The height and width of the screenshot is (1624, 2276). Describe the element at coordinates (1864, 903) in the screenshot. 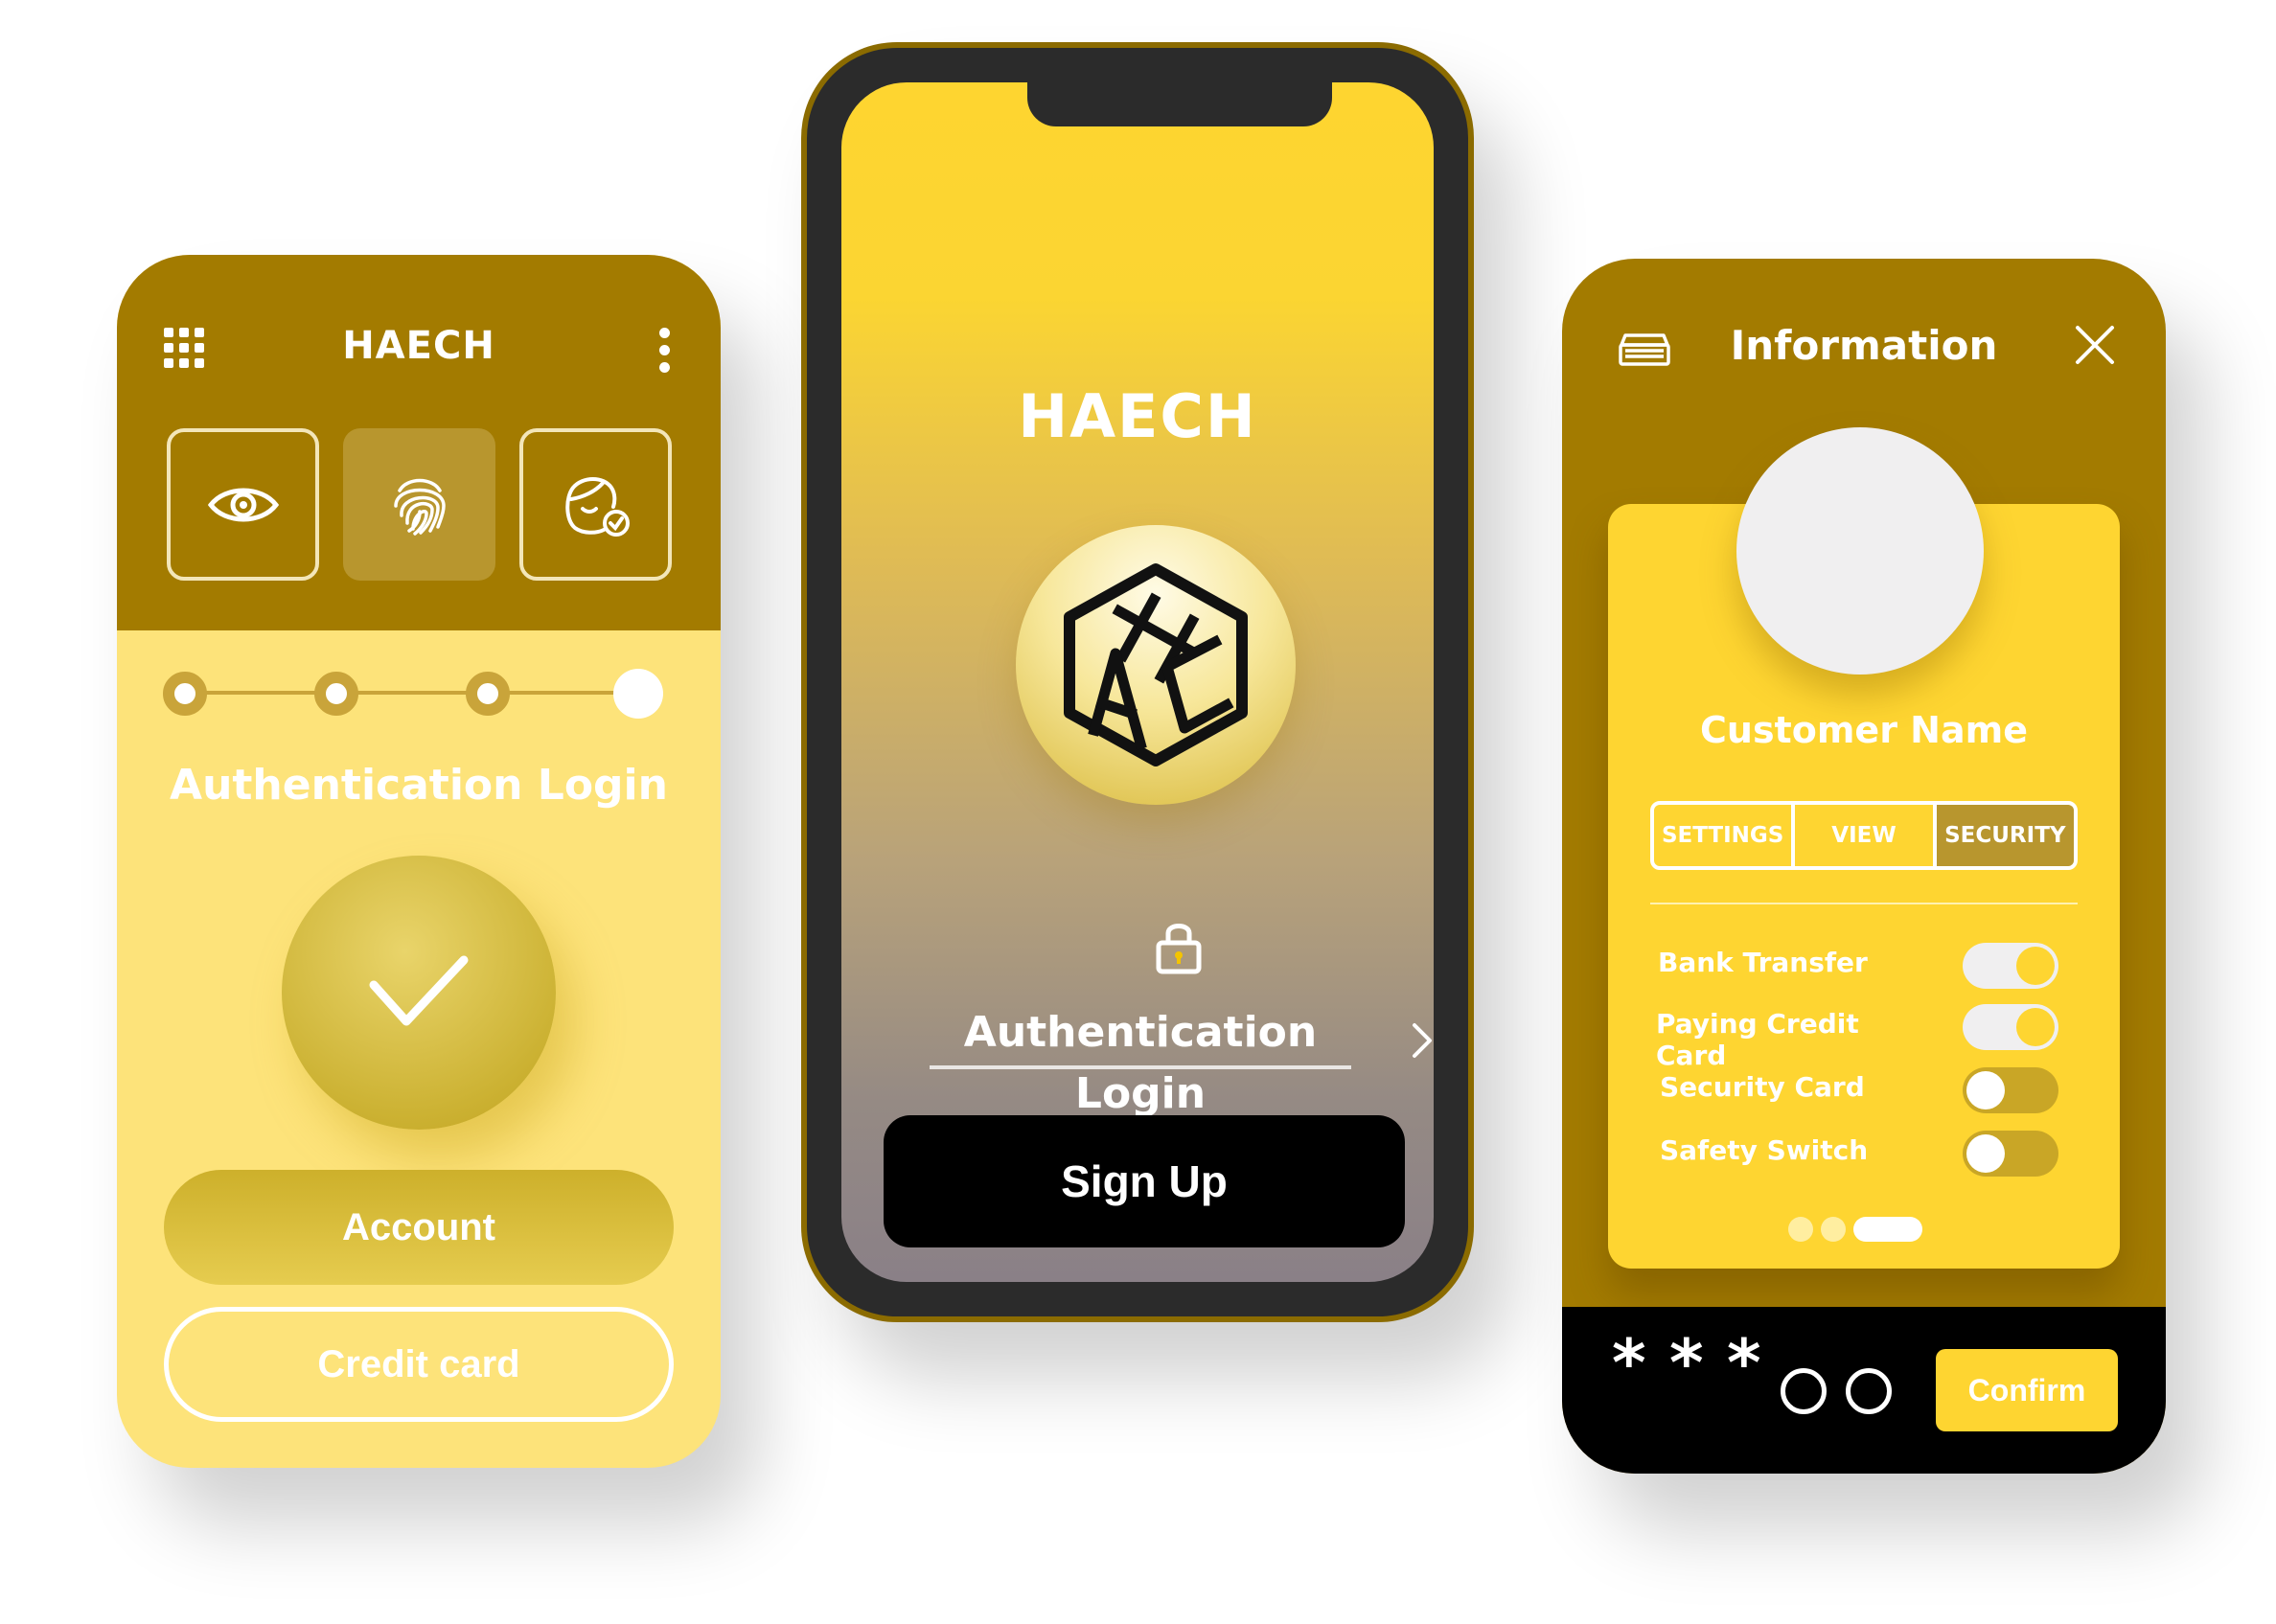

I see `divider` at that location.